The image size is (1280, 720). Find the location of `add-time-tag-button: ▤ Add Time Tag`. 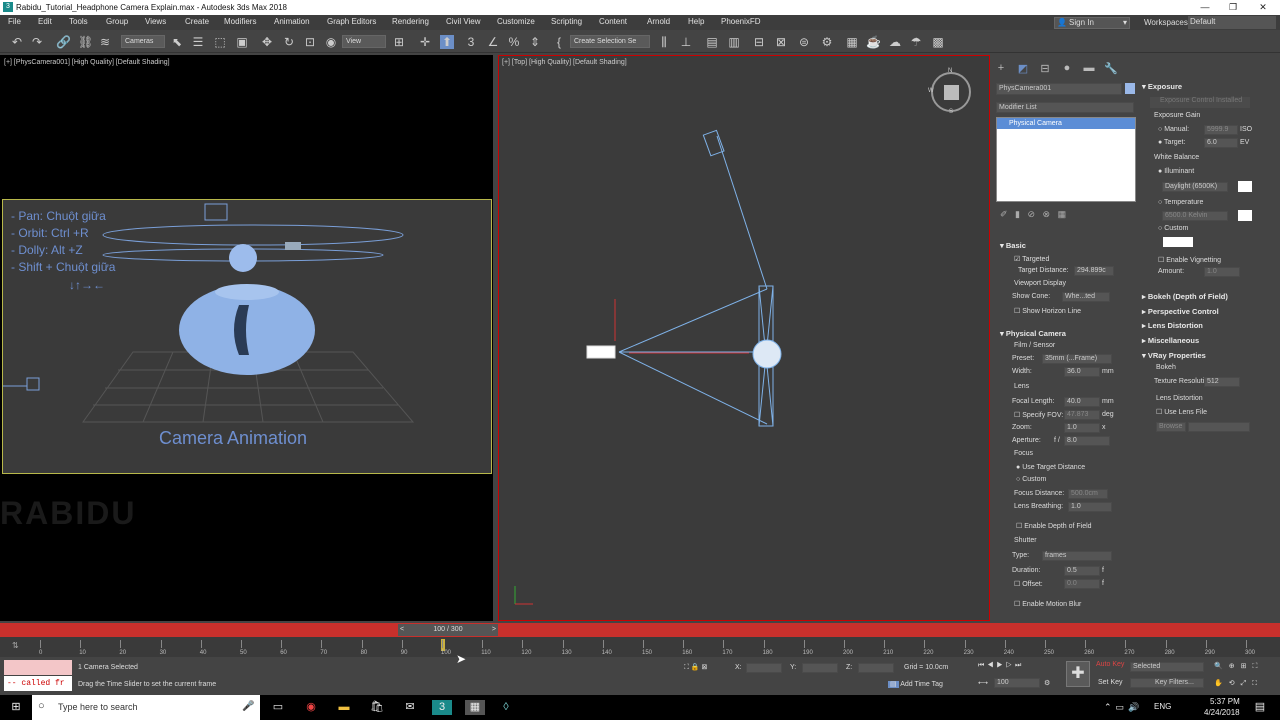

add-time-tag-button: ▤ Add Time Tag is located at coordinates (915, 684).